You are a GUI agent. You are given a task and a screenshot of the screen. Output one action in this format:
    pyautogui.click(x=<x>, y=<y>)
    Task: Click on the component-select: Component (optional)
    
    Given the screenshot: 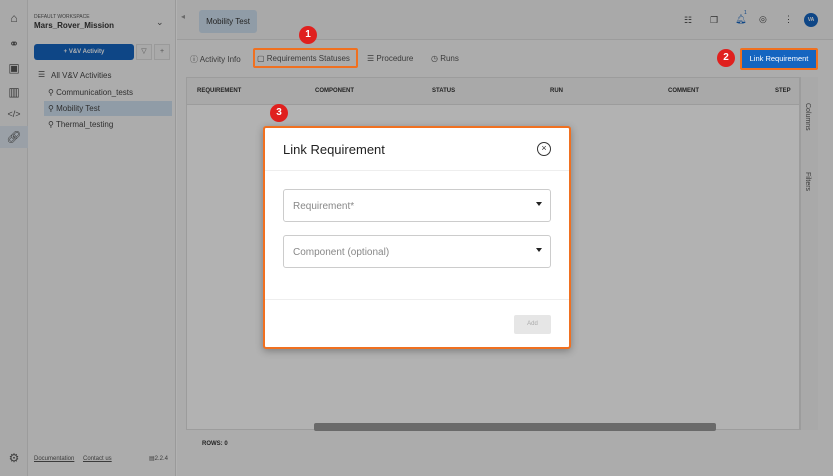 What is the action you would take?
    pyautogui.click(x=417, y=251)
    